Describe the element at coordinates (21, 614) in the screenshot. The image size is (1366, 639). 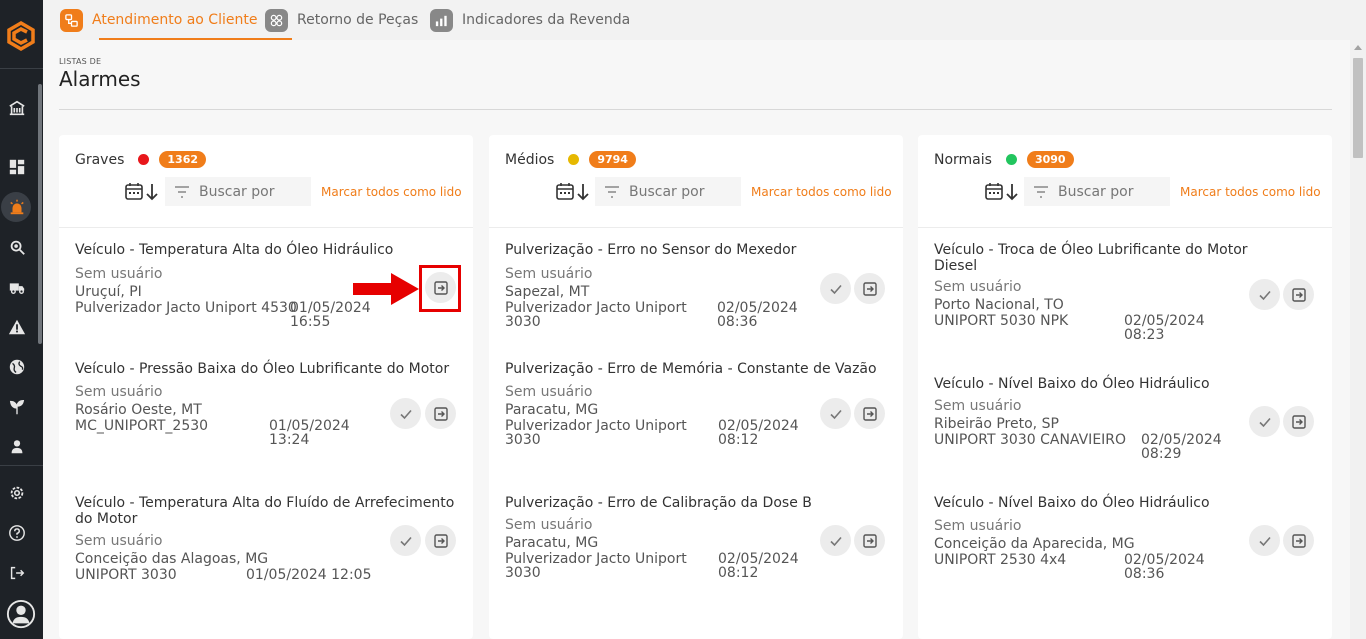
I see `sidebar-item-profile` at that location.